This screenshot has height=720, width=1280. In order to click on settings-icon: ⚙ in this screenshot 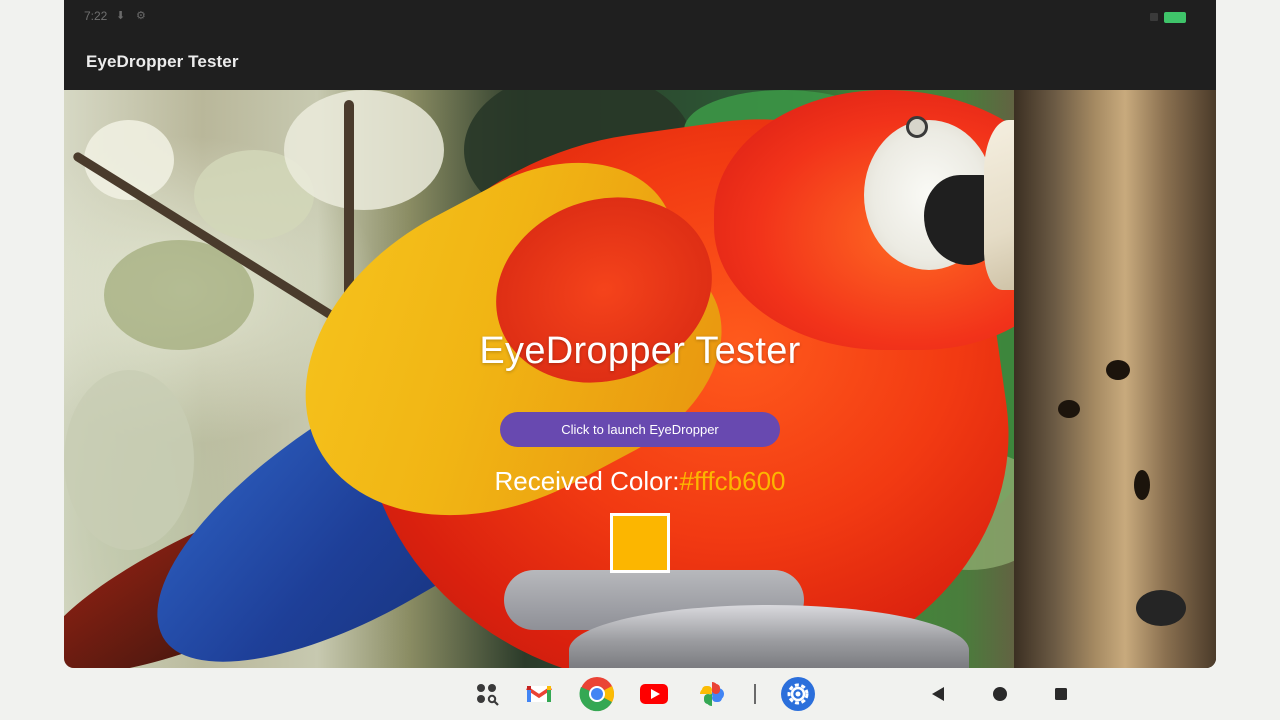, I will do `click(141, 16)`.